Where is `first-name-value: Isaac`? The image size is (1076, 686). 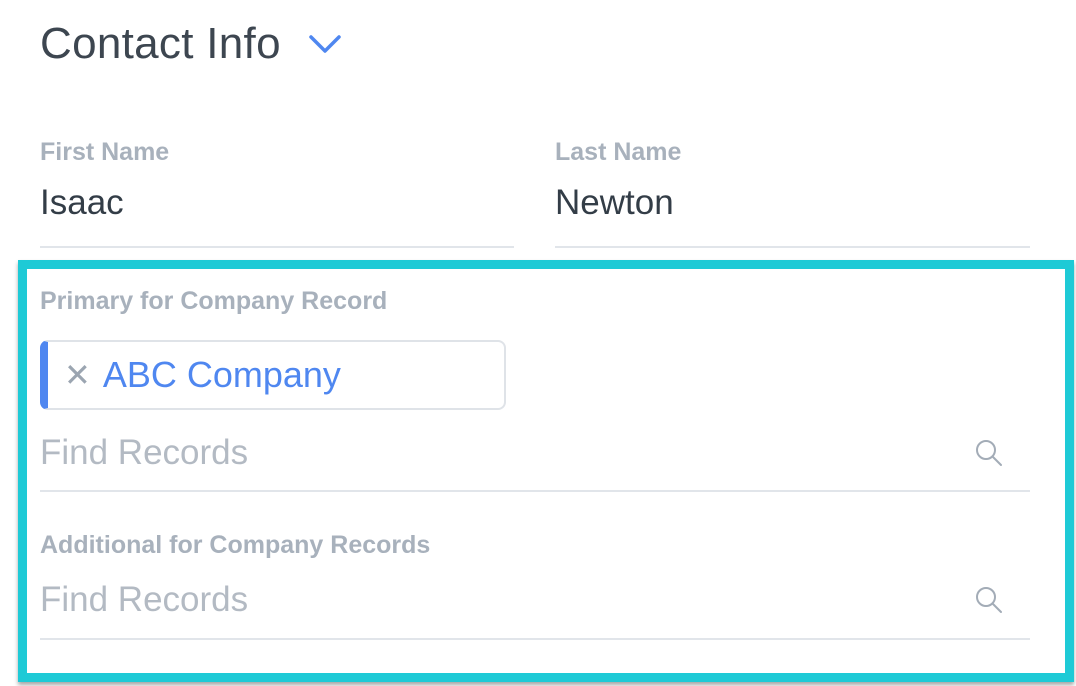
first-name-value: Isaac is located at coordinates (277, 203).